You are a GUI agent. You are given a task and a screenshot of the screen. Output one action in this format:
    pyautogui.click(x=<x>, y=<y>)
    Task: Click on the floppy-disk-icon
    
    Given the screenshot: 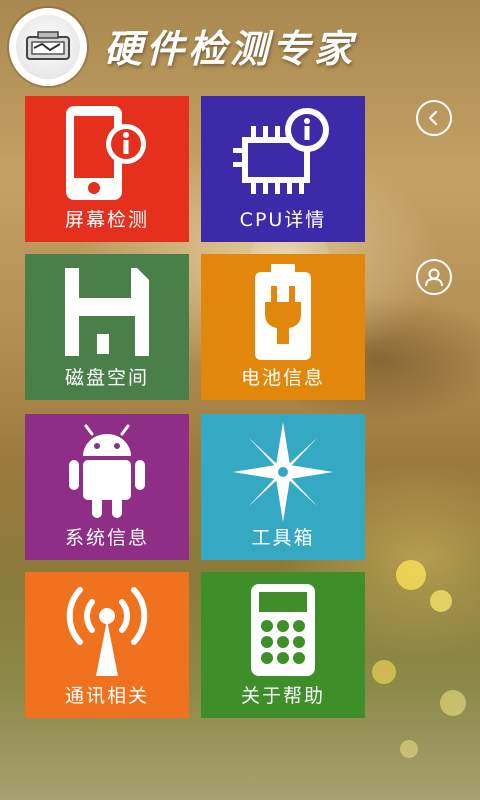 What is the action you would take?
    pyautogui.click(x=107, y=312)
    